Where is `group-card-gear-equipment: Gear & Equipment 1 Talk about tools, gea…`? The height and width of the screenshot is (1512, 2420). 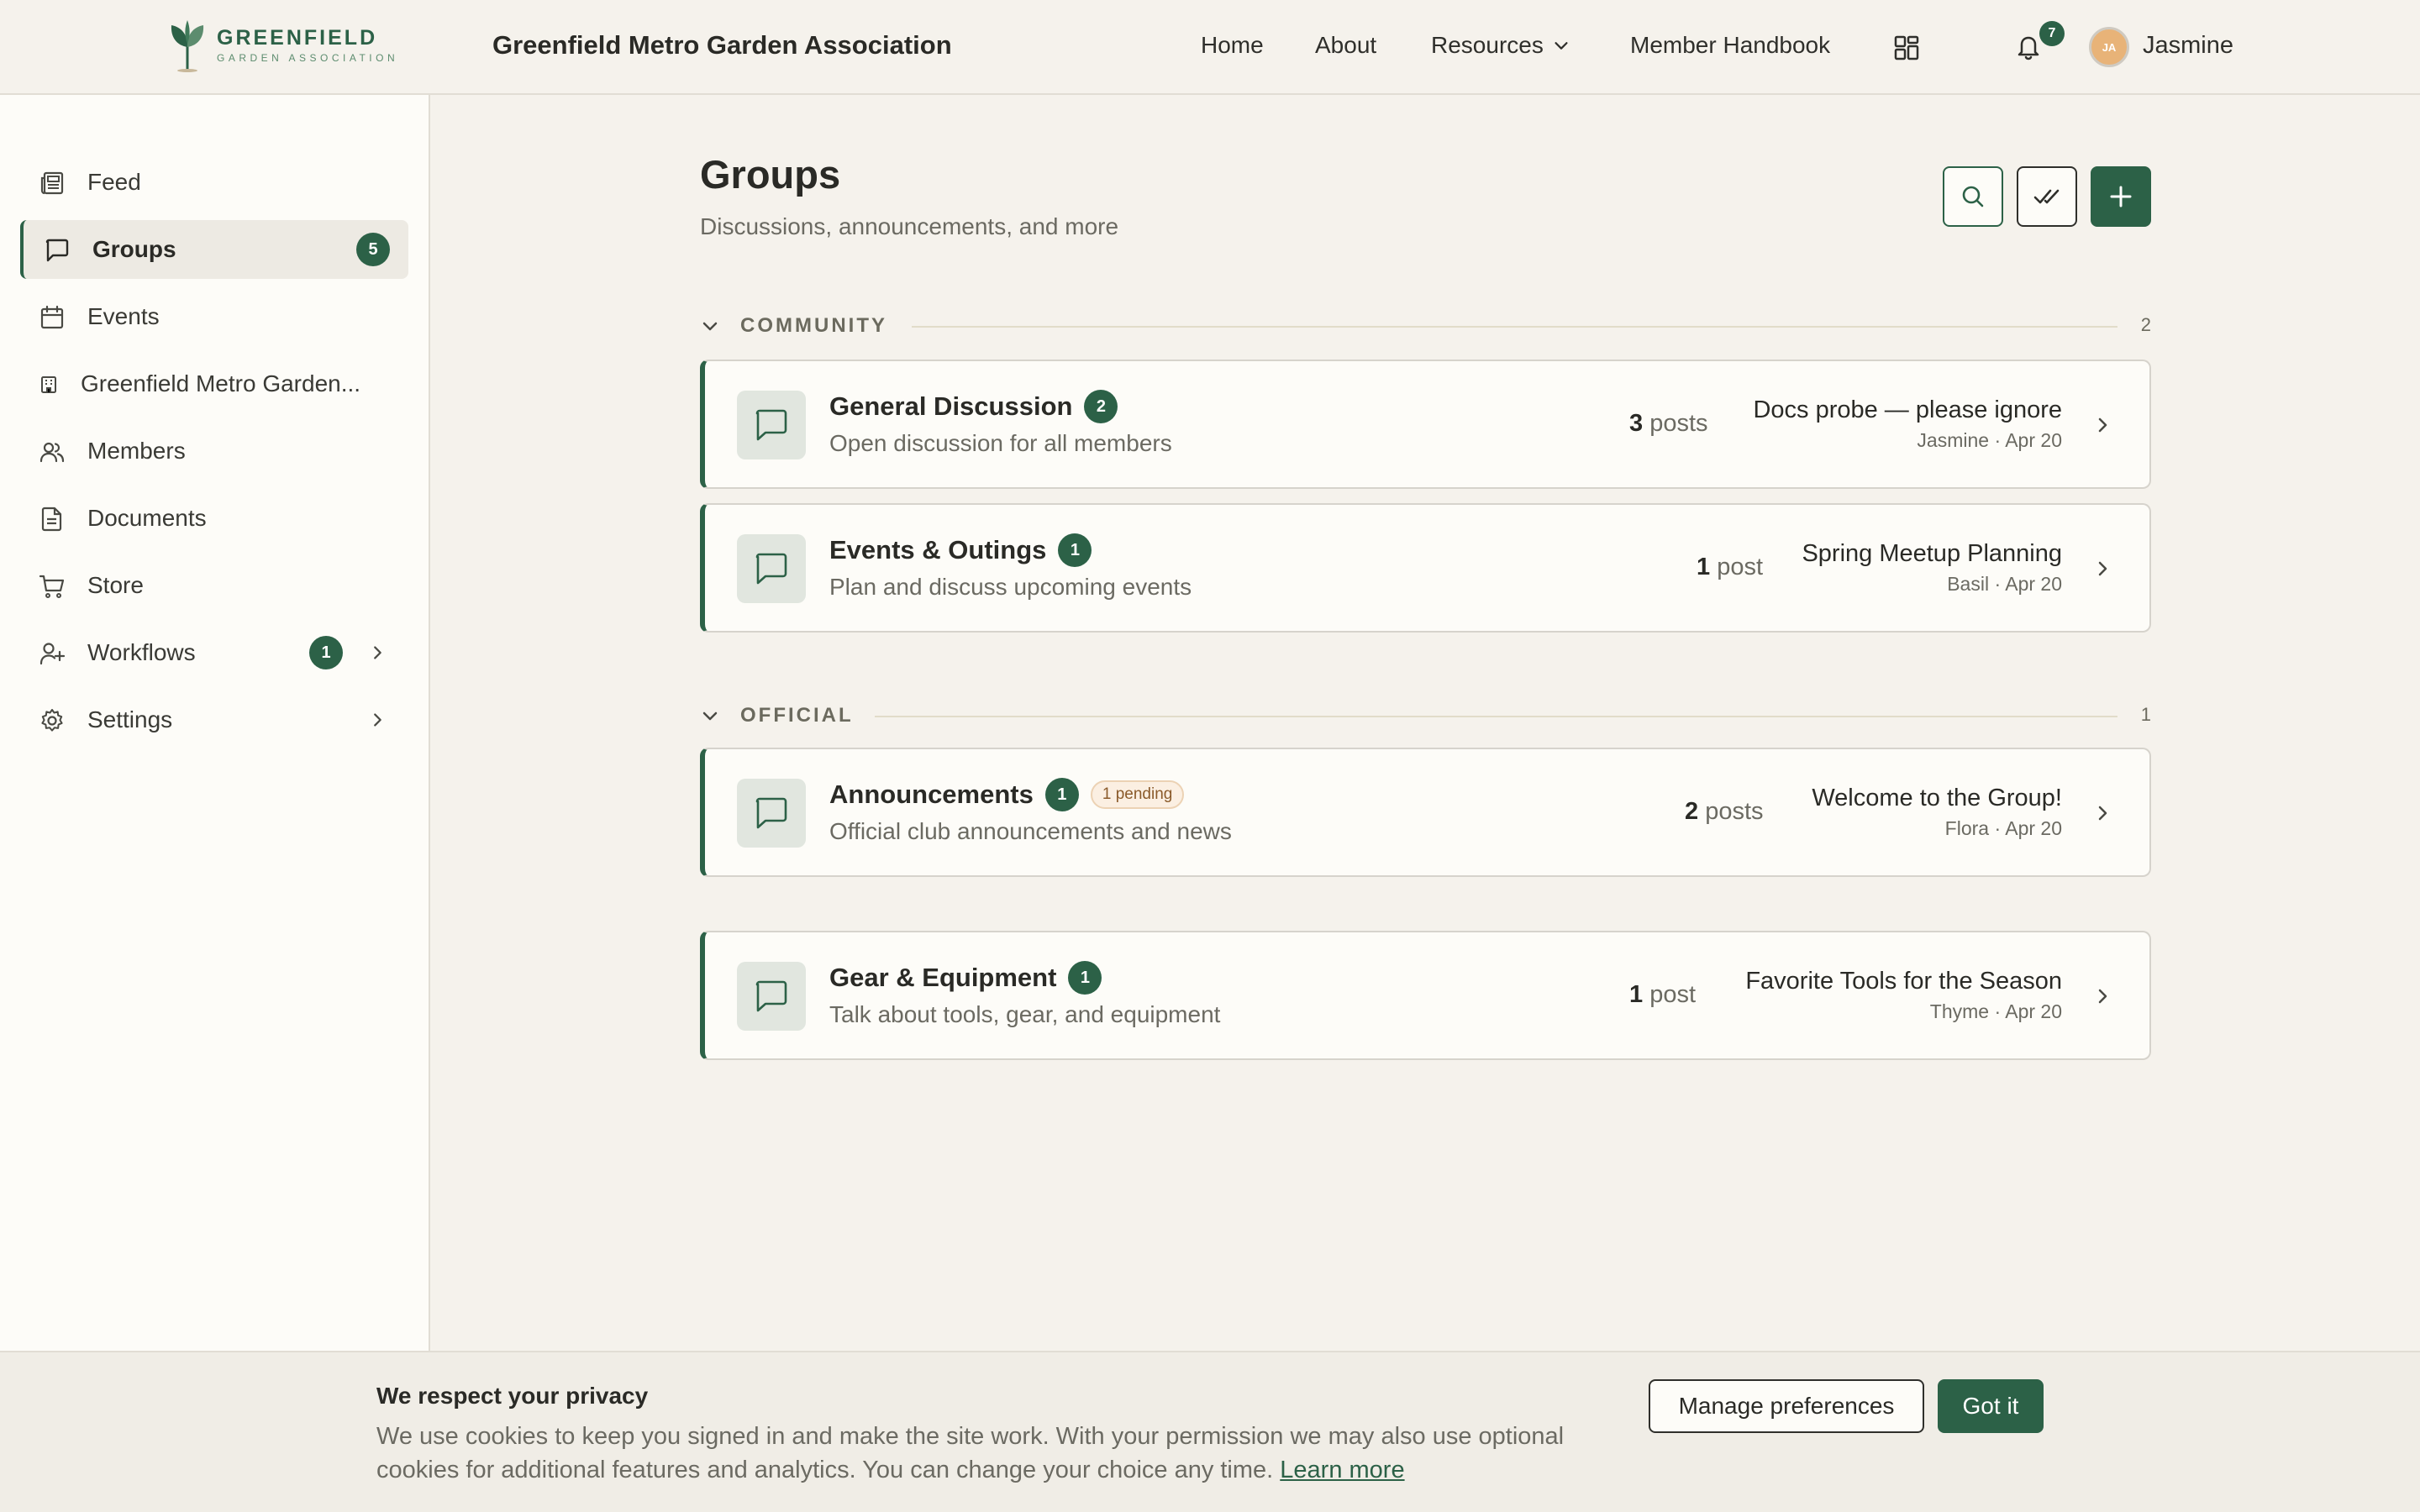 group-card-gear-equipment: Gear & Equipment 1 Talk about tools, gea… is located at coordinates (1425, 995).